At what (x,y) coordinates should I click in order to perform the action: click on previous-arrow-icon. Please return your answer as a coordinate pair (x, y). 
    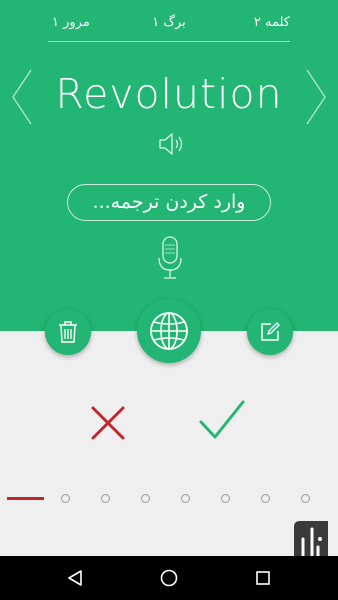
    Looking at the image, I should click on (22, 97).